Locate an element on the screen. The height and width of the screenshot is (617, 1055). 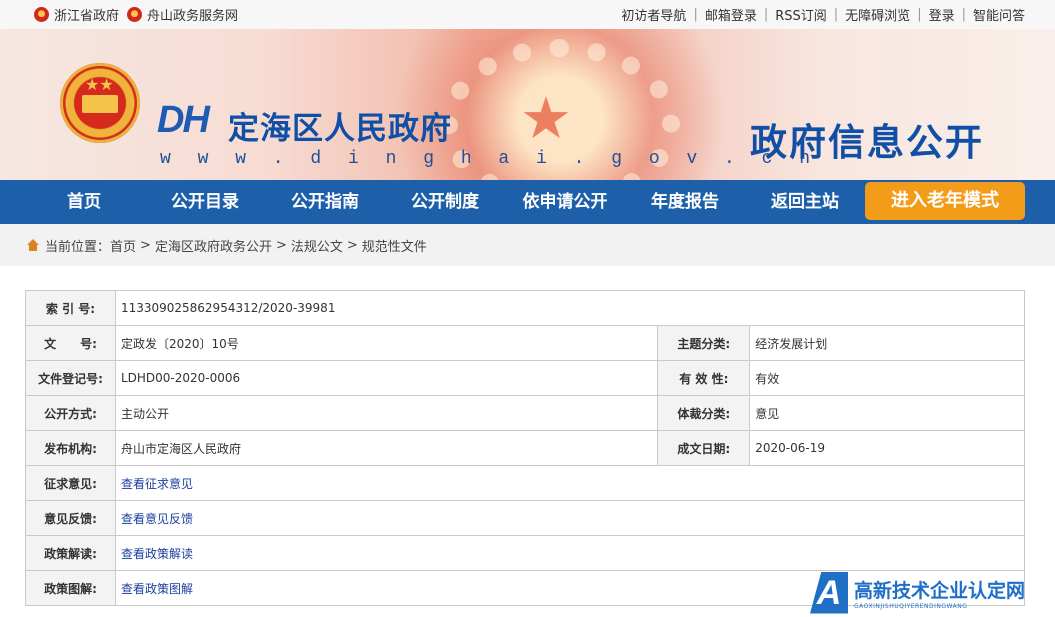
emblem-gate-icon is located at coordinates (100, 104).